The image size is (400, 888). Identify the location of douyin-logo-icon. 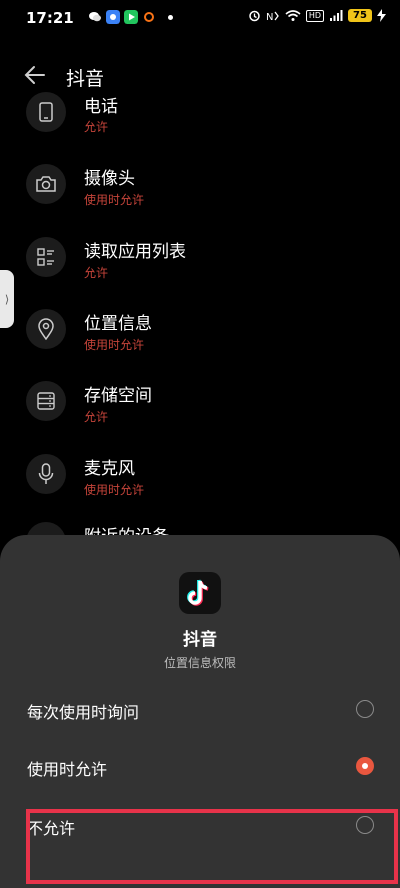
(200, 593).